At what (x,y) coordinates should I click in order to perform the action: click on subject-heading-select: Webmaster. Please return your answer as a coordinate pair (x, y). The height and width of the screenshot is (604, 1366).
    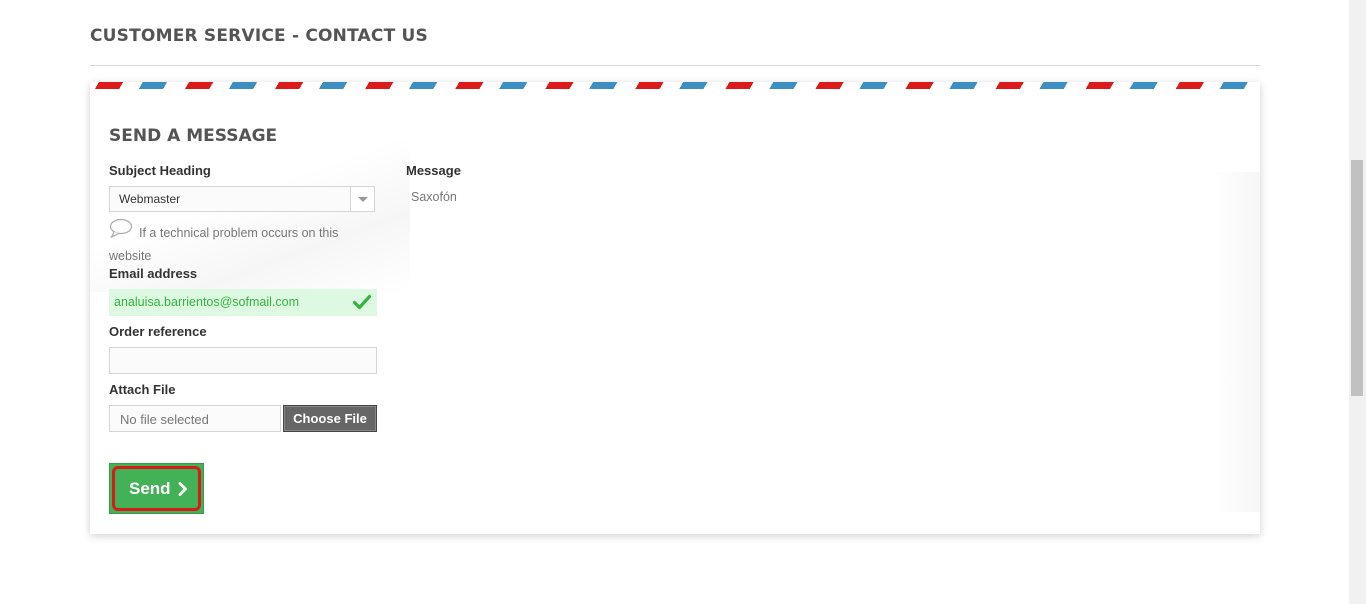
    Looking at the image, I should click on (242, 199).